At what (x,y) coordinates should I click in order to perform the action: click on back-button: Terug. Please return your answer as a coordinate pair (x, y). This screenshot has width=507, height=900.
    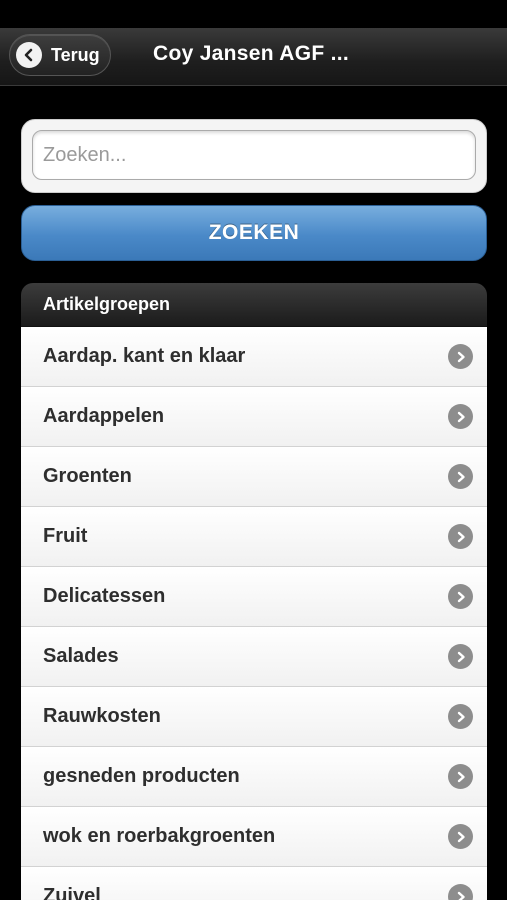
    Looking at the image, I should click on (60, 55).